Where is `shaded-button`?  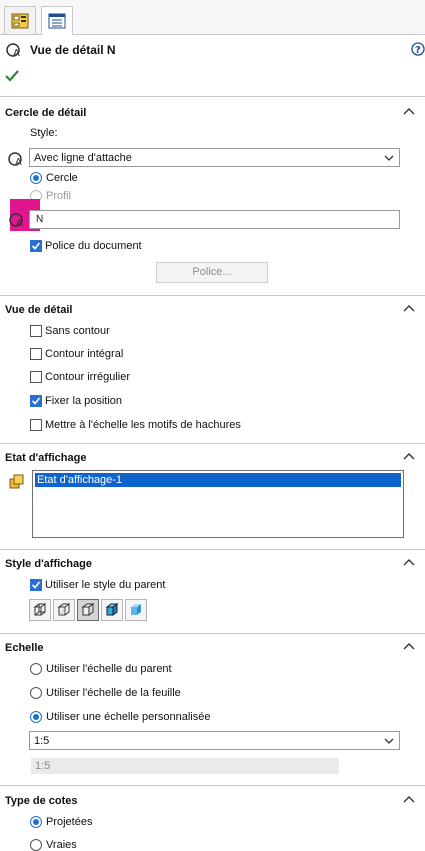
shaded-button is located at coordinates (136, 610).